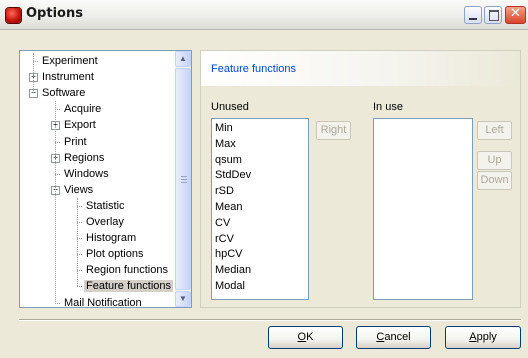  I want to click on tree-item: Plot options, so click(114, 254).